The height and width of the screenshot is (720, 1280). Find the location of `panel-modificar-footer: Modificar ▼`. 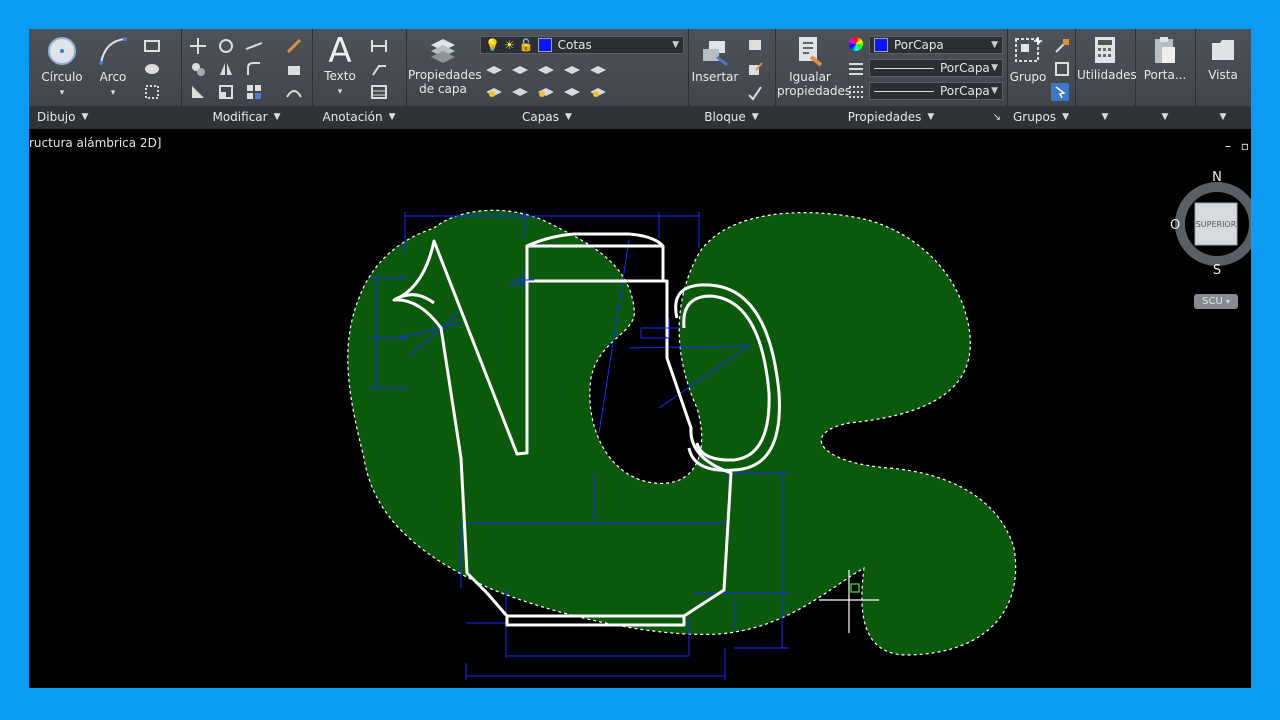

panel-modificar-footer: Modificar ▼ is located at coordinates (246, 117).